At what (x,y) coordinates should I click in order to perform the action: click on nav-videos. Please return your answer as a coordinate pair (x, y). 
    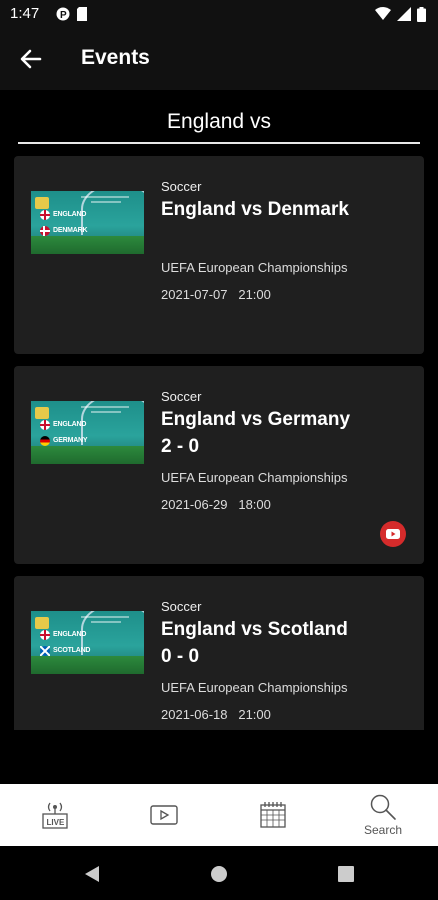
    Looking at the image, I should click on (164, 815).